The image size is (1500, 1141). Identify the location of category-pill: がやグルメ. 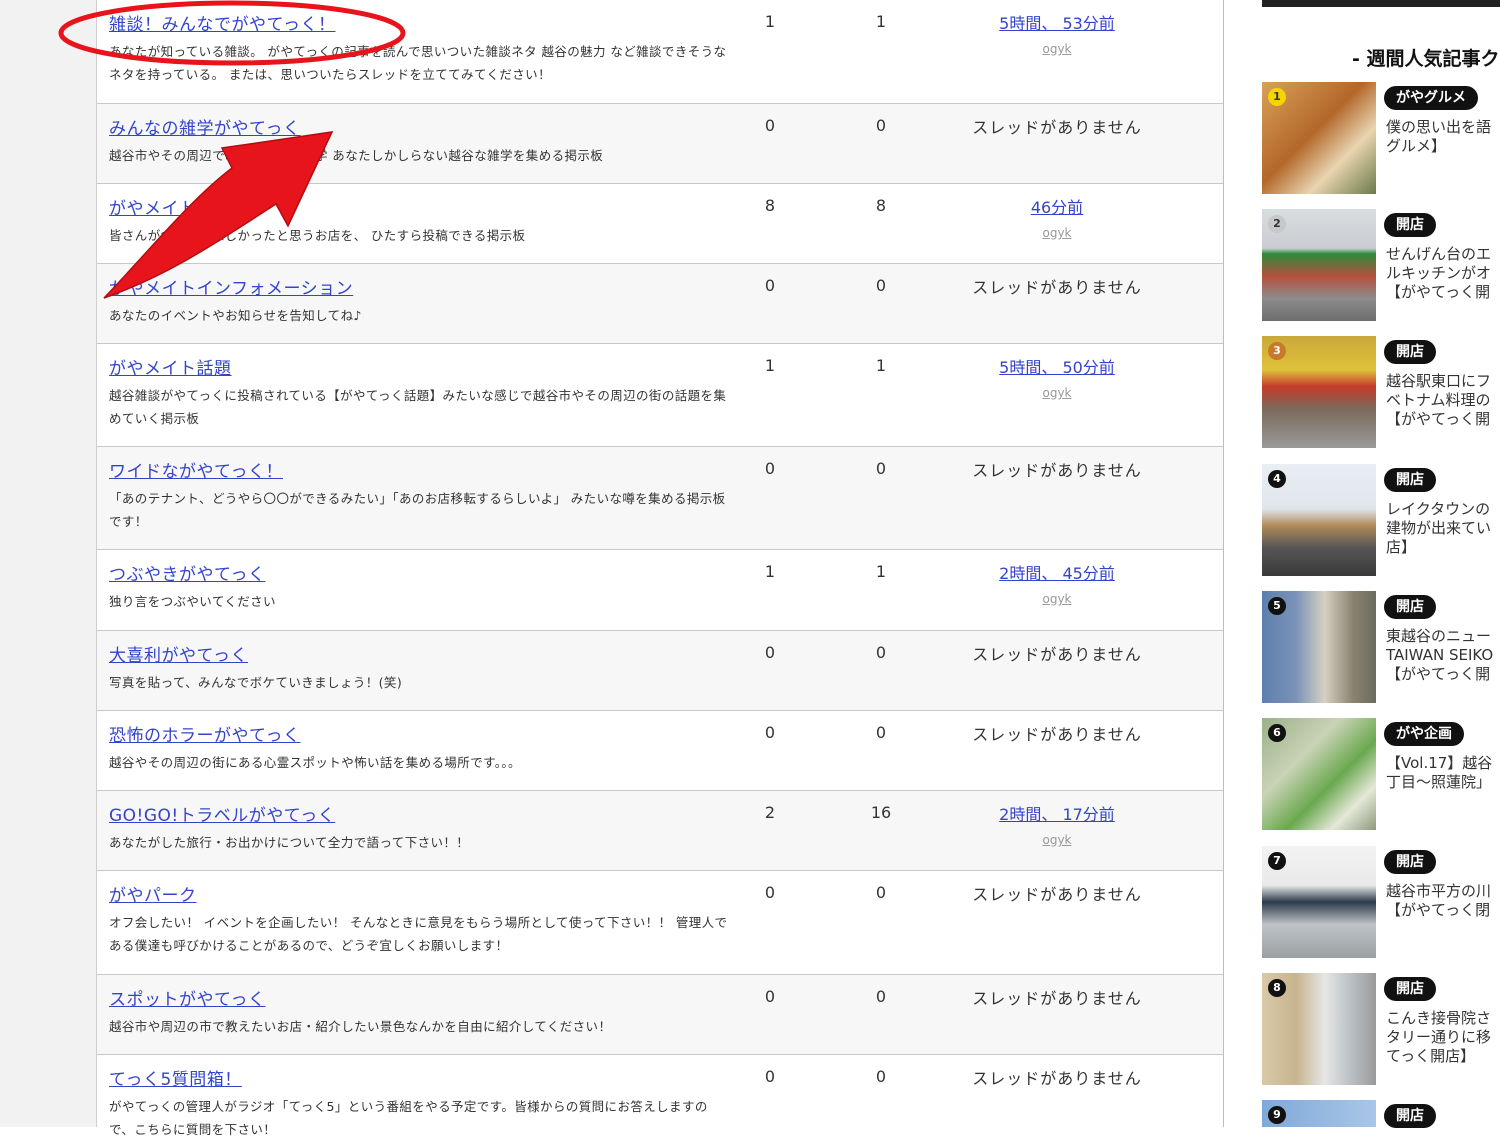
(1431, 98).